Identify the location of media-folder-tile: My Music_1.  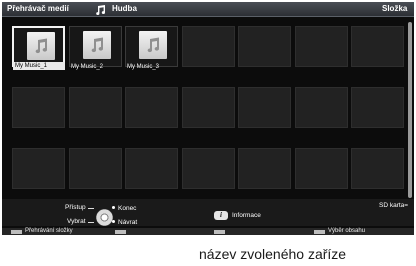
(38, 48).